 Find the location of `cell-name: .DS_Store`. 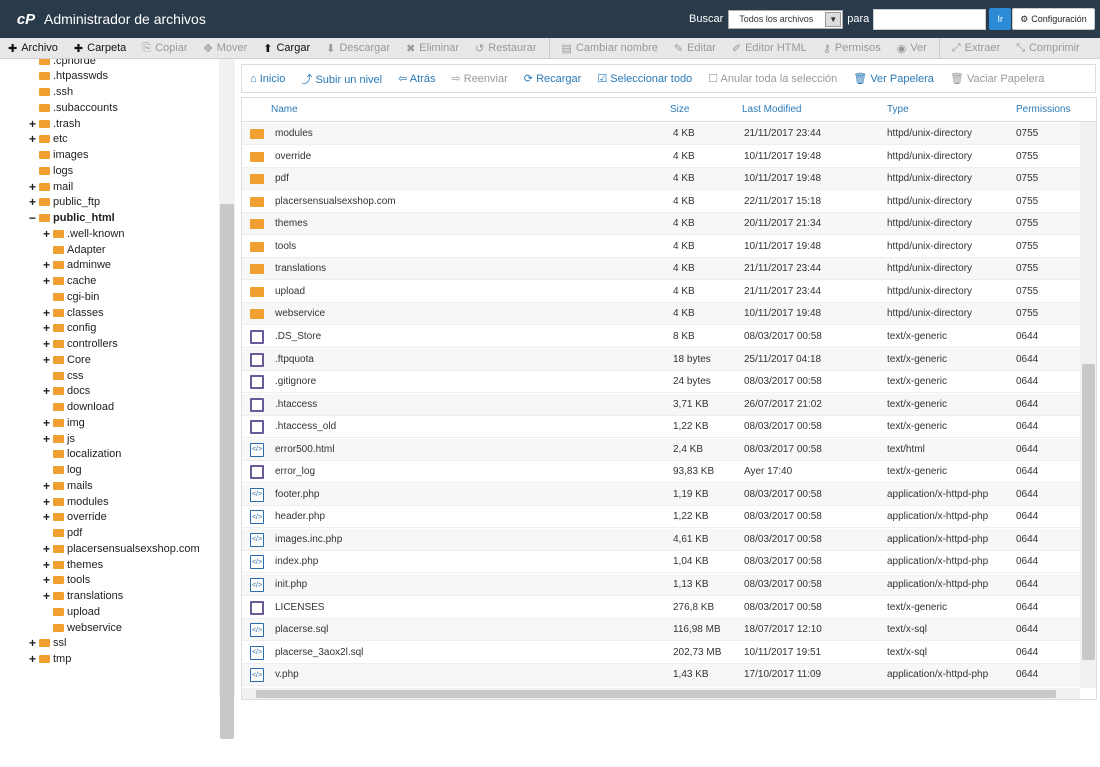

cell-name: .DS_Store is located at coordinates (298, 336).